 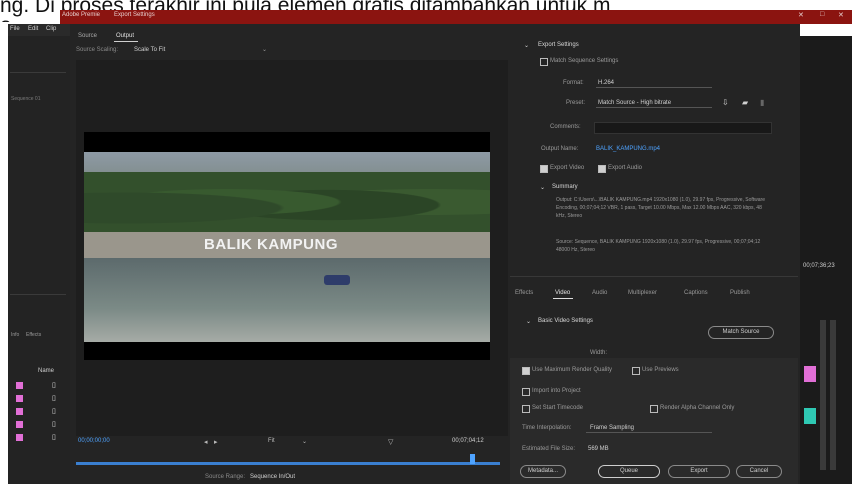 I want to click on render-alpha-label: Render Alpha Channel Only, so click(x=697, y=408).